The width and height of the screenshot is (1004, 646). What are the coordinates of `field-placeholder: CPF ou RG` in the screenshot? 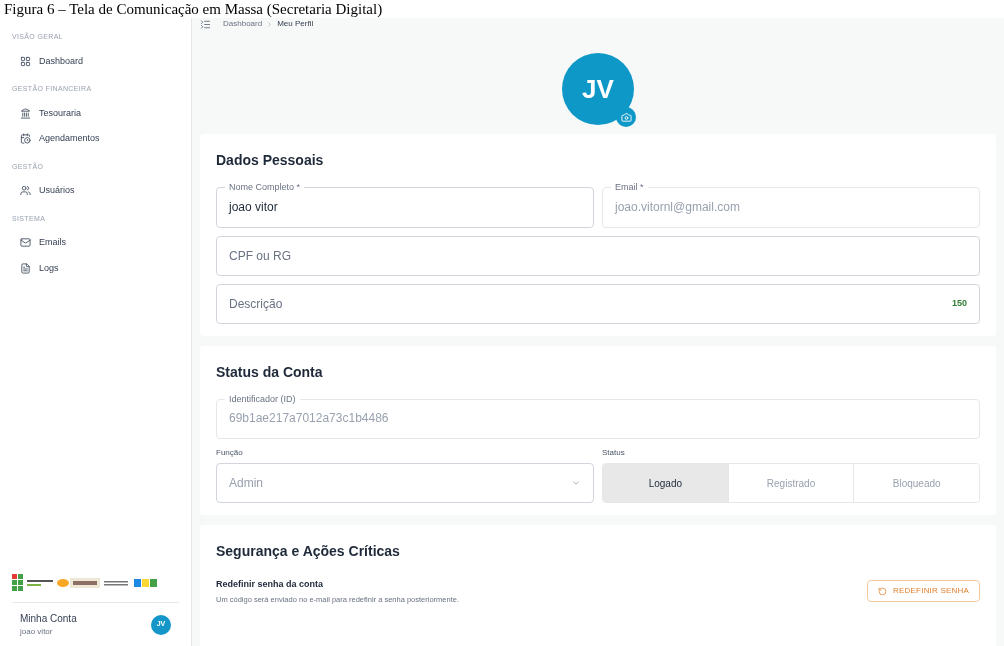 It's located at (260, 256).